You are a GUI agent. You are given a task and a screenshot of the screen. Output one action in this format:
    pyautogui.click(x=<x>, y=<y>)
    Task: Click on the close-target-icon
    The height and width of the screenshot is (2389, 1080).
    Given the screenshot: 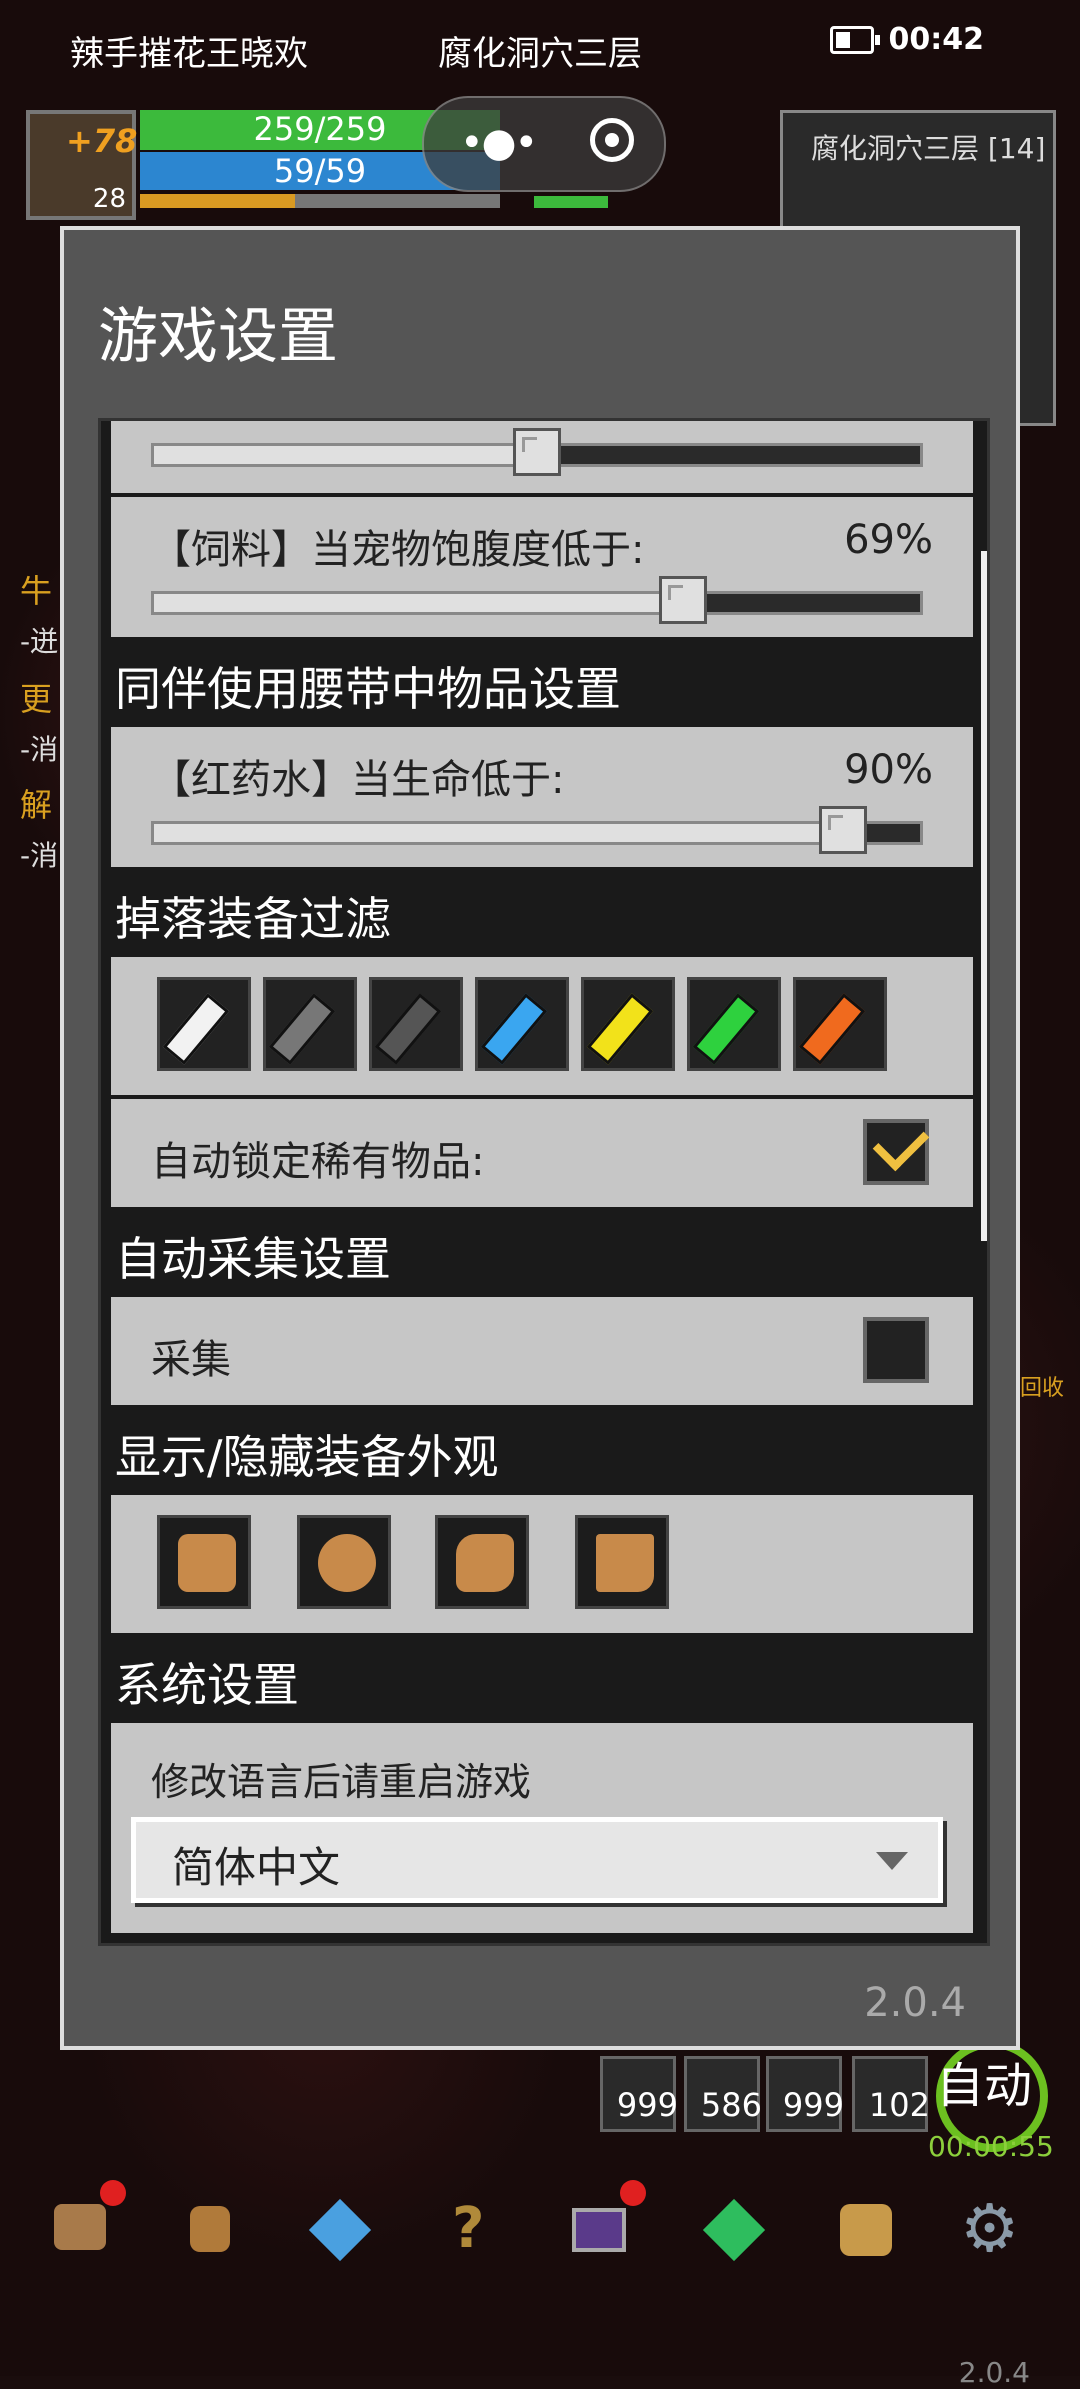 What is the action you would take?
    pyautogui.click(x=612, y=140)
    